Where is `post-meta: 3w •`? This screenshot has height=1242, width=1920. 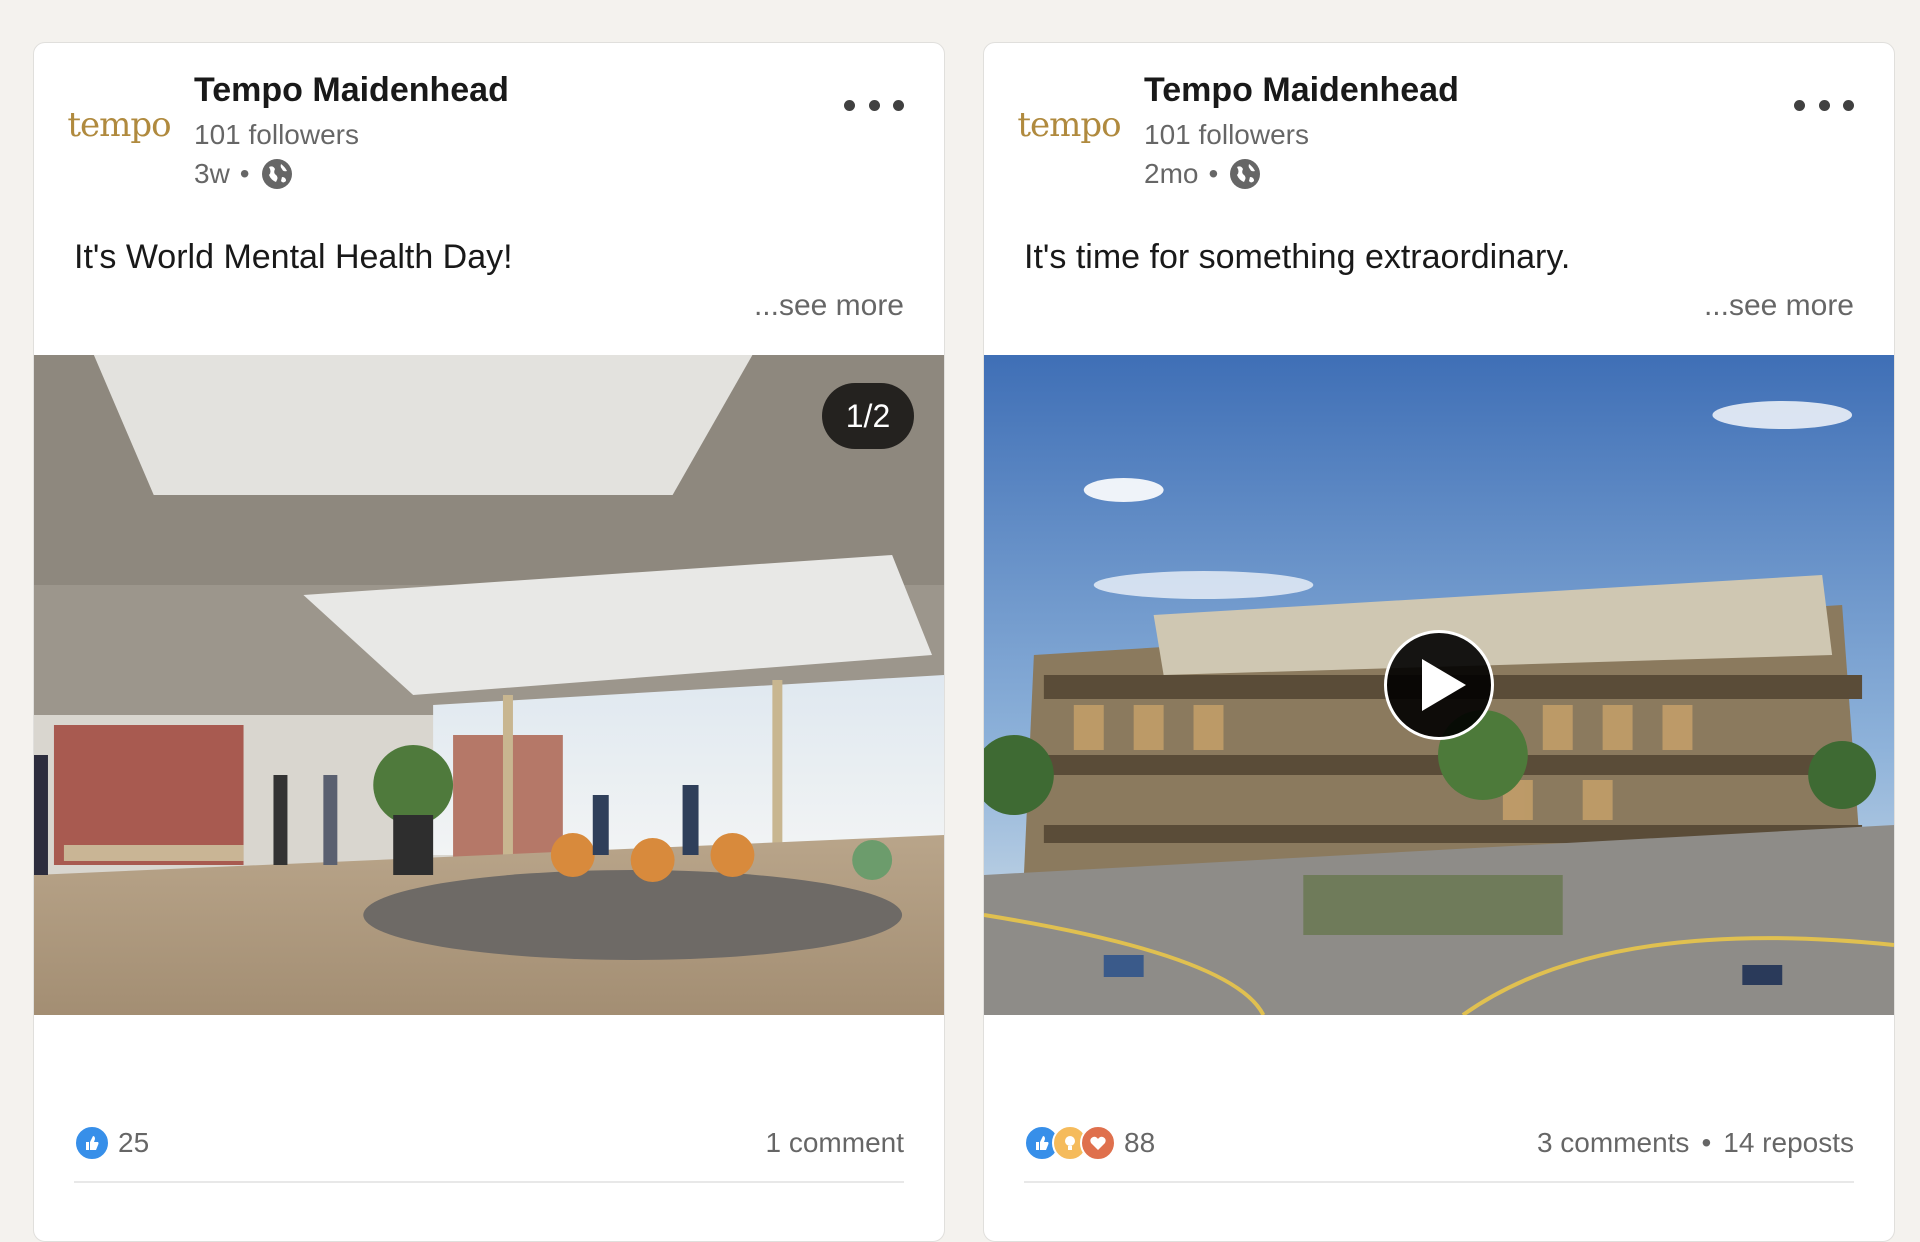
post-meta: 3w • is located at coordinates (244, 174).